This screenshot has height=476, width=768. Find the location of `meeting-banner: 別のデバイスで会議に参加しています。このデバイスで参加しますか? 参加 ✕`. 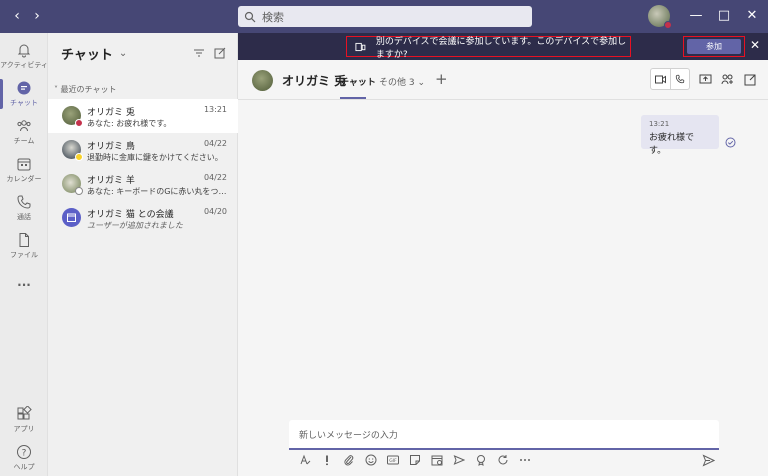

meeting-banner: 別のデバイスで会議に参加しています。このデバイスで参加しますか? 参加 ✕ is located at coordinates (503, 46).